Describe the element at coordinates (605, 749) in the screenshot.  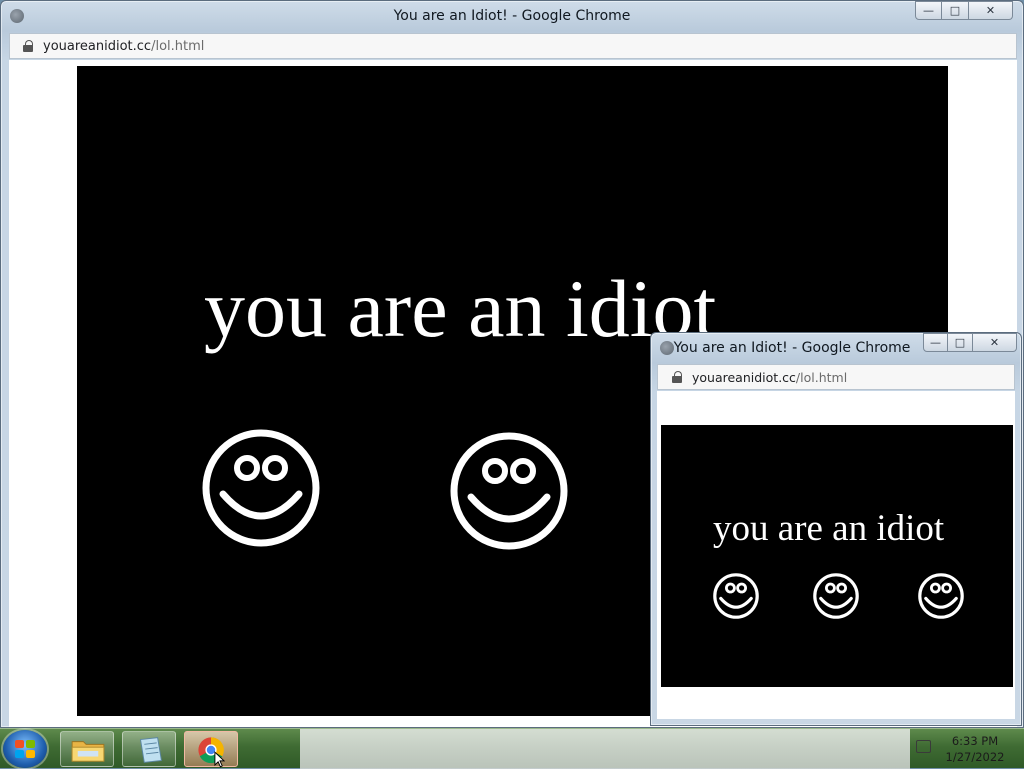
I see `taskbar-background` at that location.